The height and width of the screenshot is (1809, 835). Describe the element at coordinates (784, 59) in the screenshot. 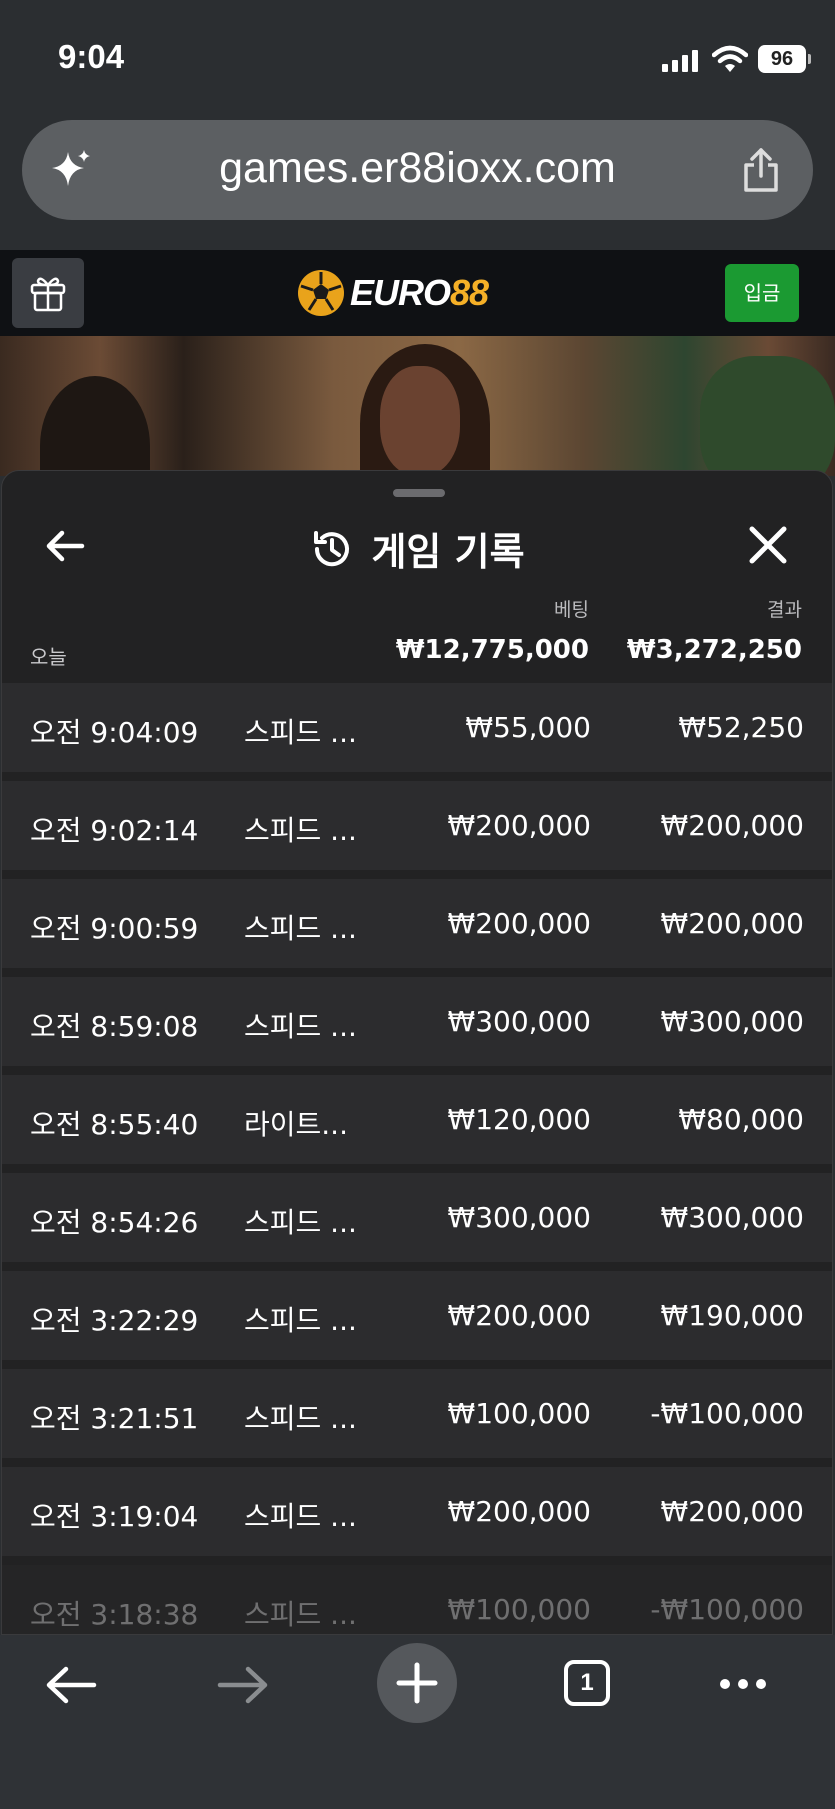

I see `battery-indicator: 96` at that location.